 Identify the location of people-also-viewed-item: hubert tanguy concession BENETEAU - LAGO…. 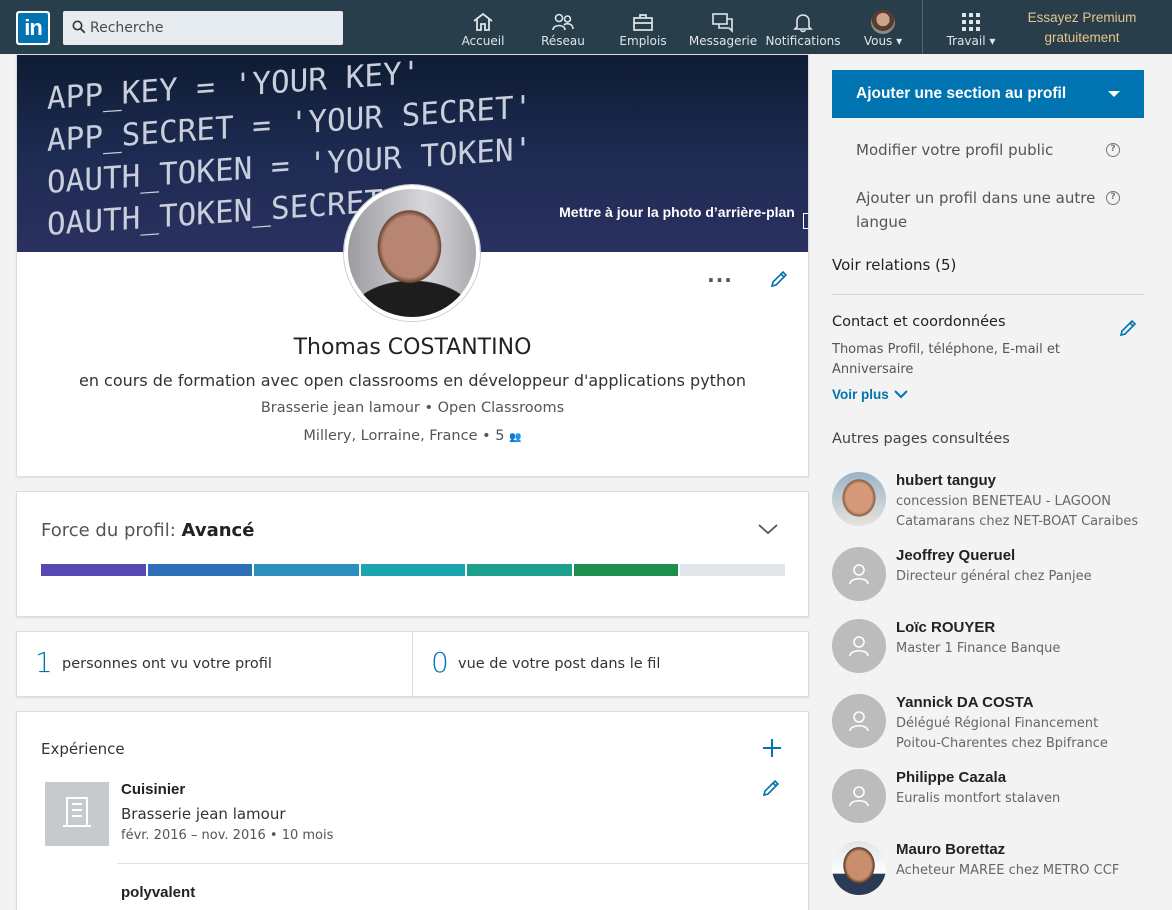
(992, 502).